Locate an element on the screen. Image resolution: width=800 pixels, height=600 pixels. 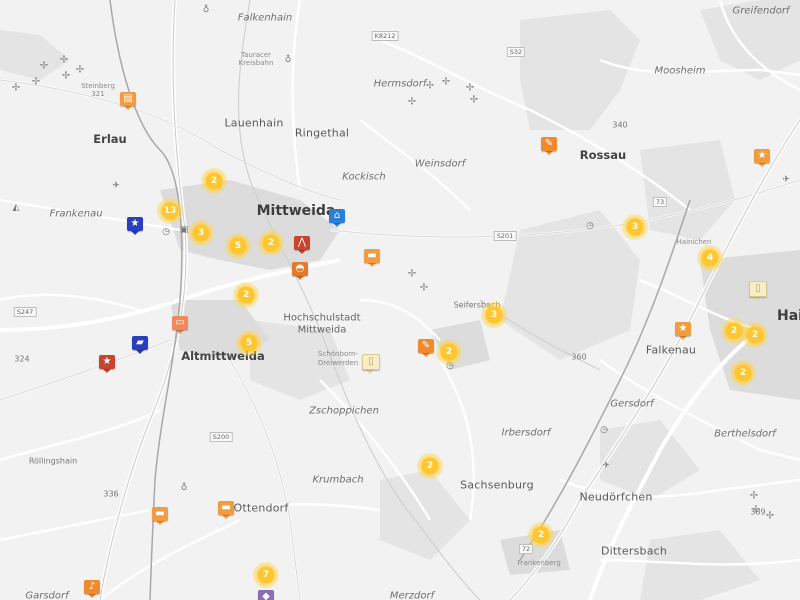
poi-icon: ◆ is located at coordinates (266, 595).